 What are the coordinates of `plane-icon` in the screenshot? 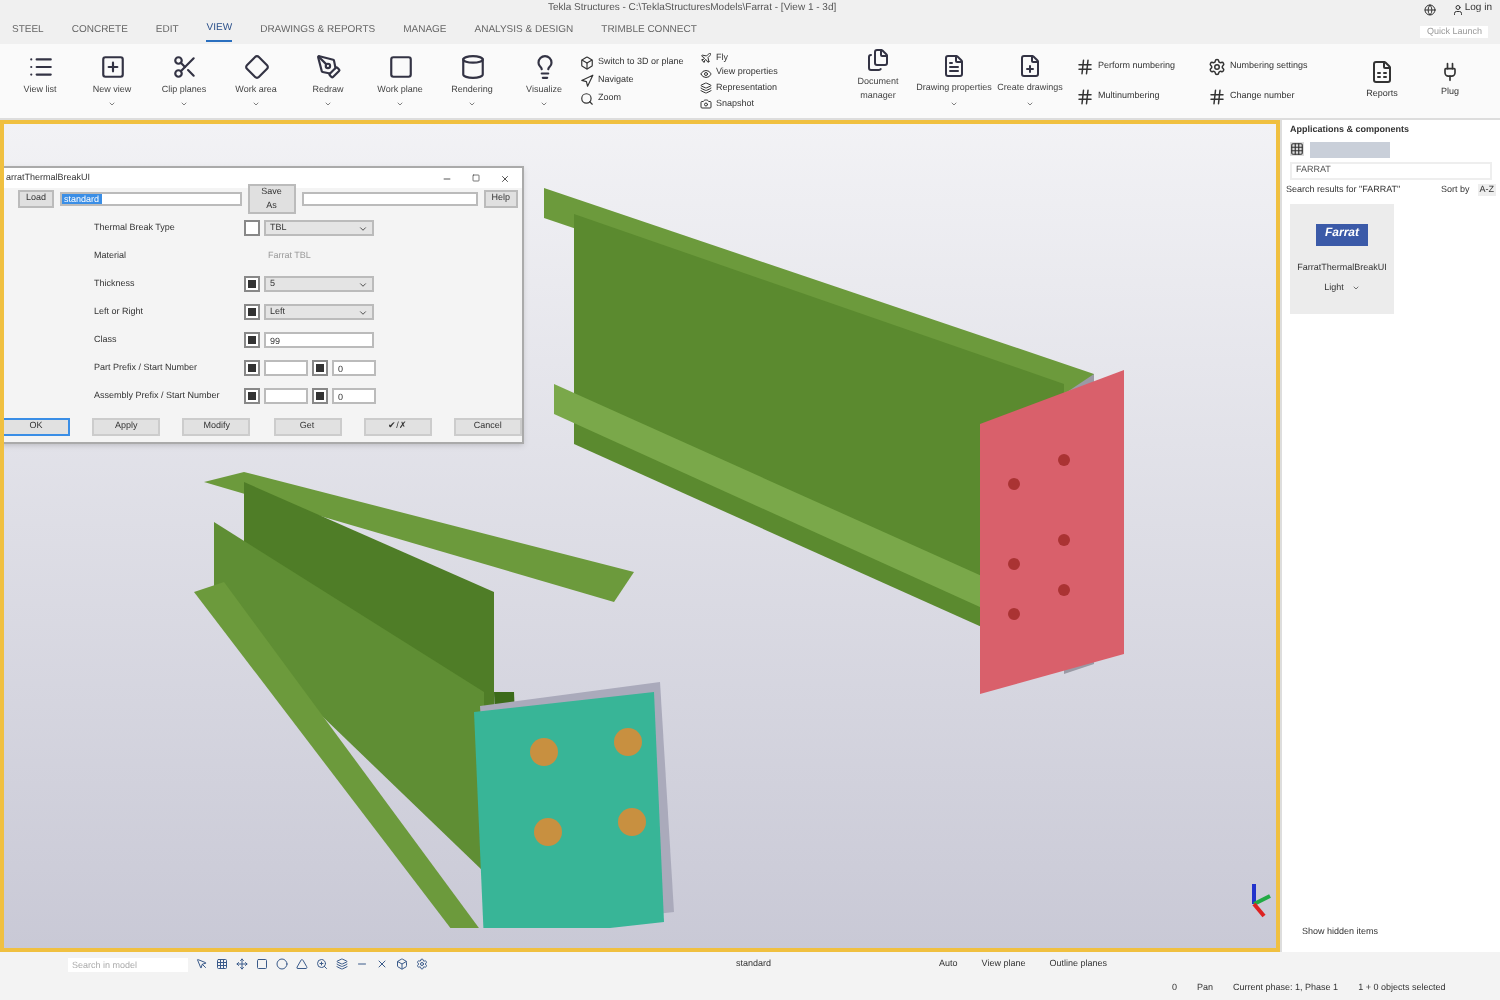 It's located at (706, 57).